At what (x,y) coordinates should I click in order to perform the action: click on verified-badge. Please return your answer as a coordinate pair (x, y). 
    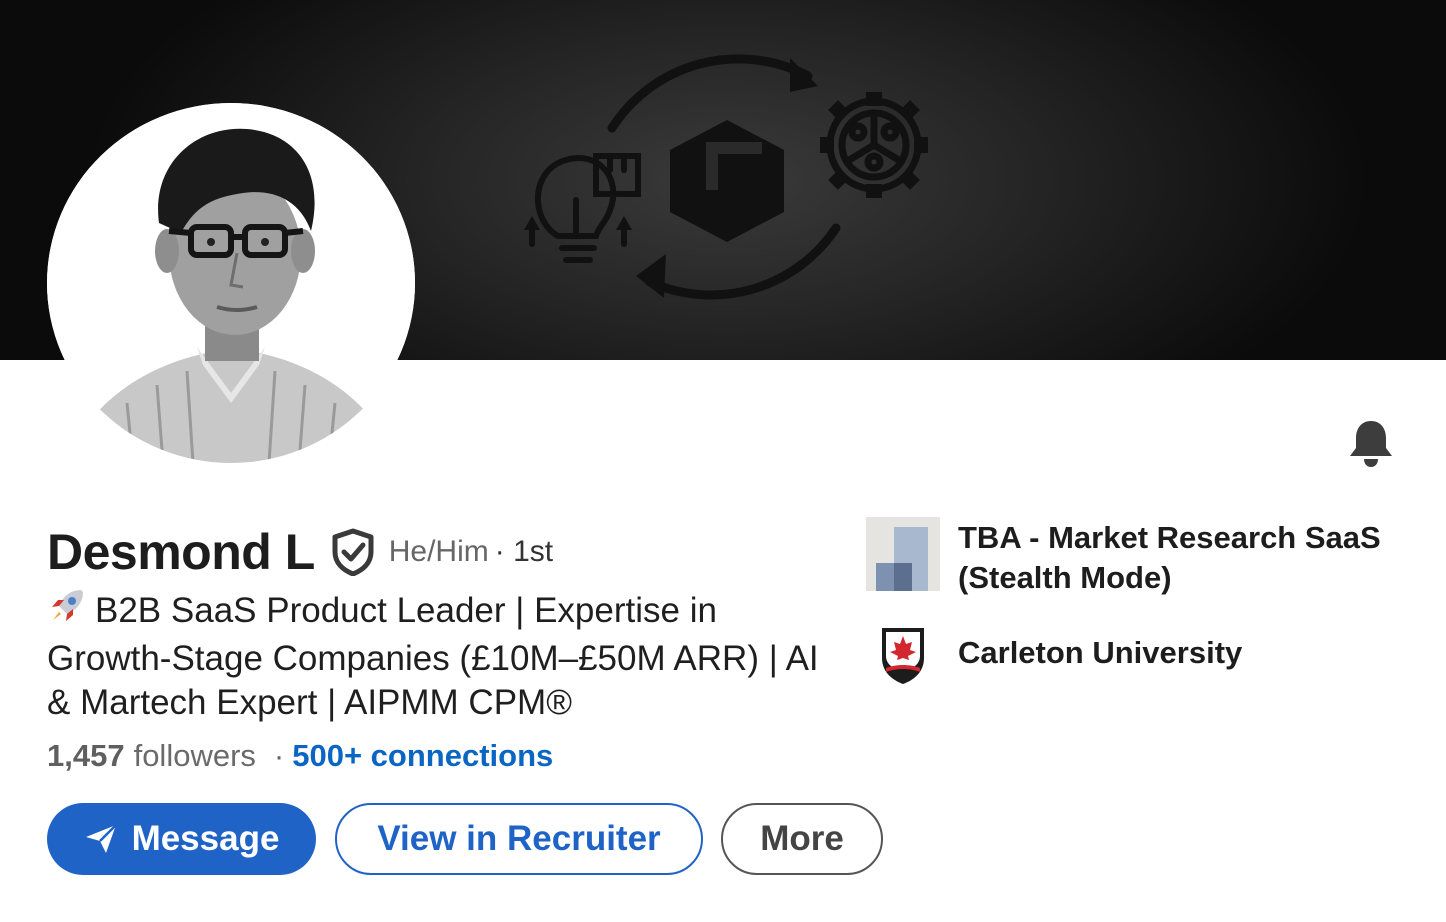
    Looking at the image, I should click on (354, 552).